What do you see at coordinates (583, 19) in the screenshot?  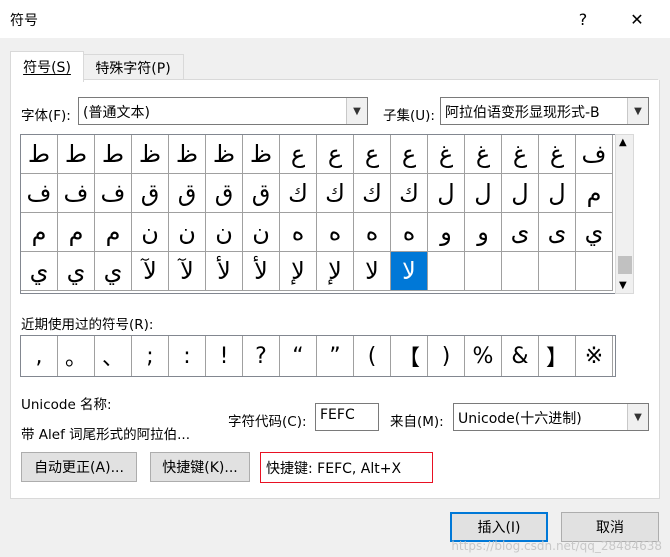 I see `help-button: ?` at bounding box center [583, 19].